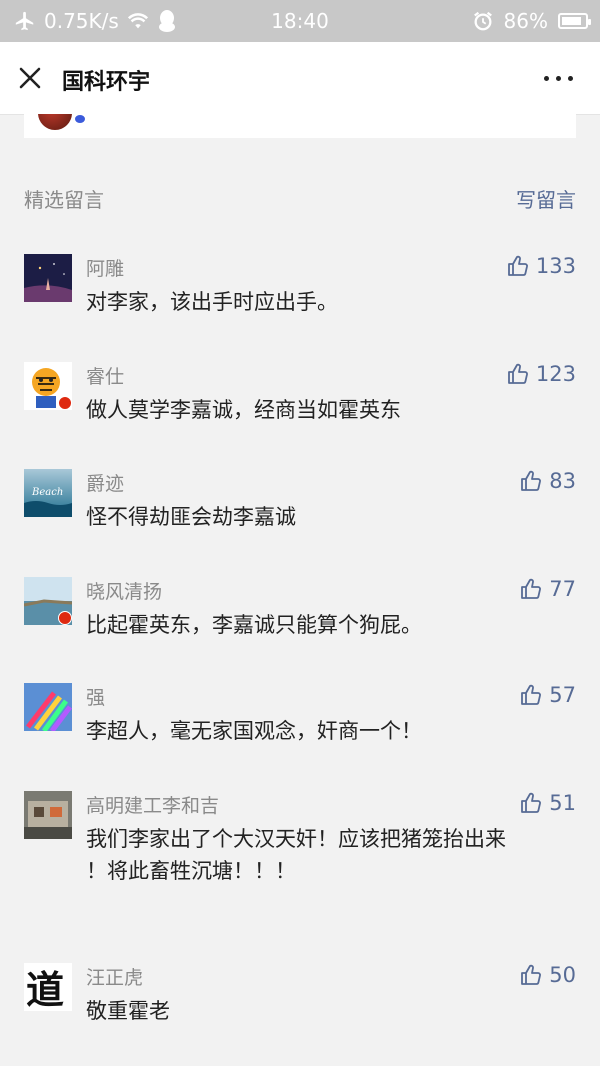 The width and height of the screenshot is (600, 1066). I want to click on like-button: 133, so click(541, 266).